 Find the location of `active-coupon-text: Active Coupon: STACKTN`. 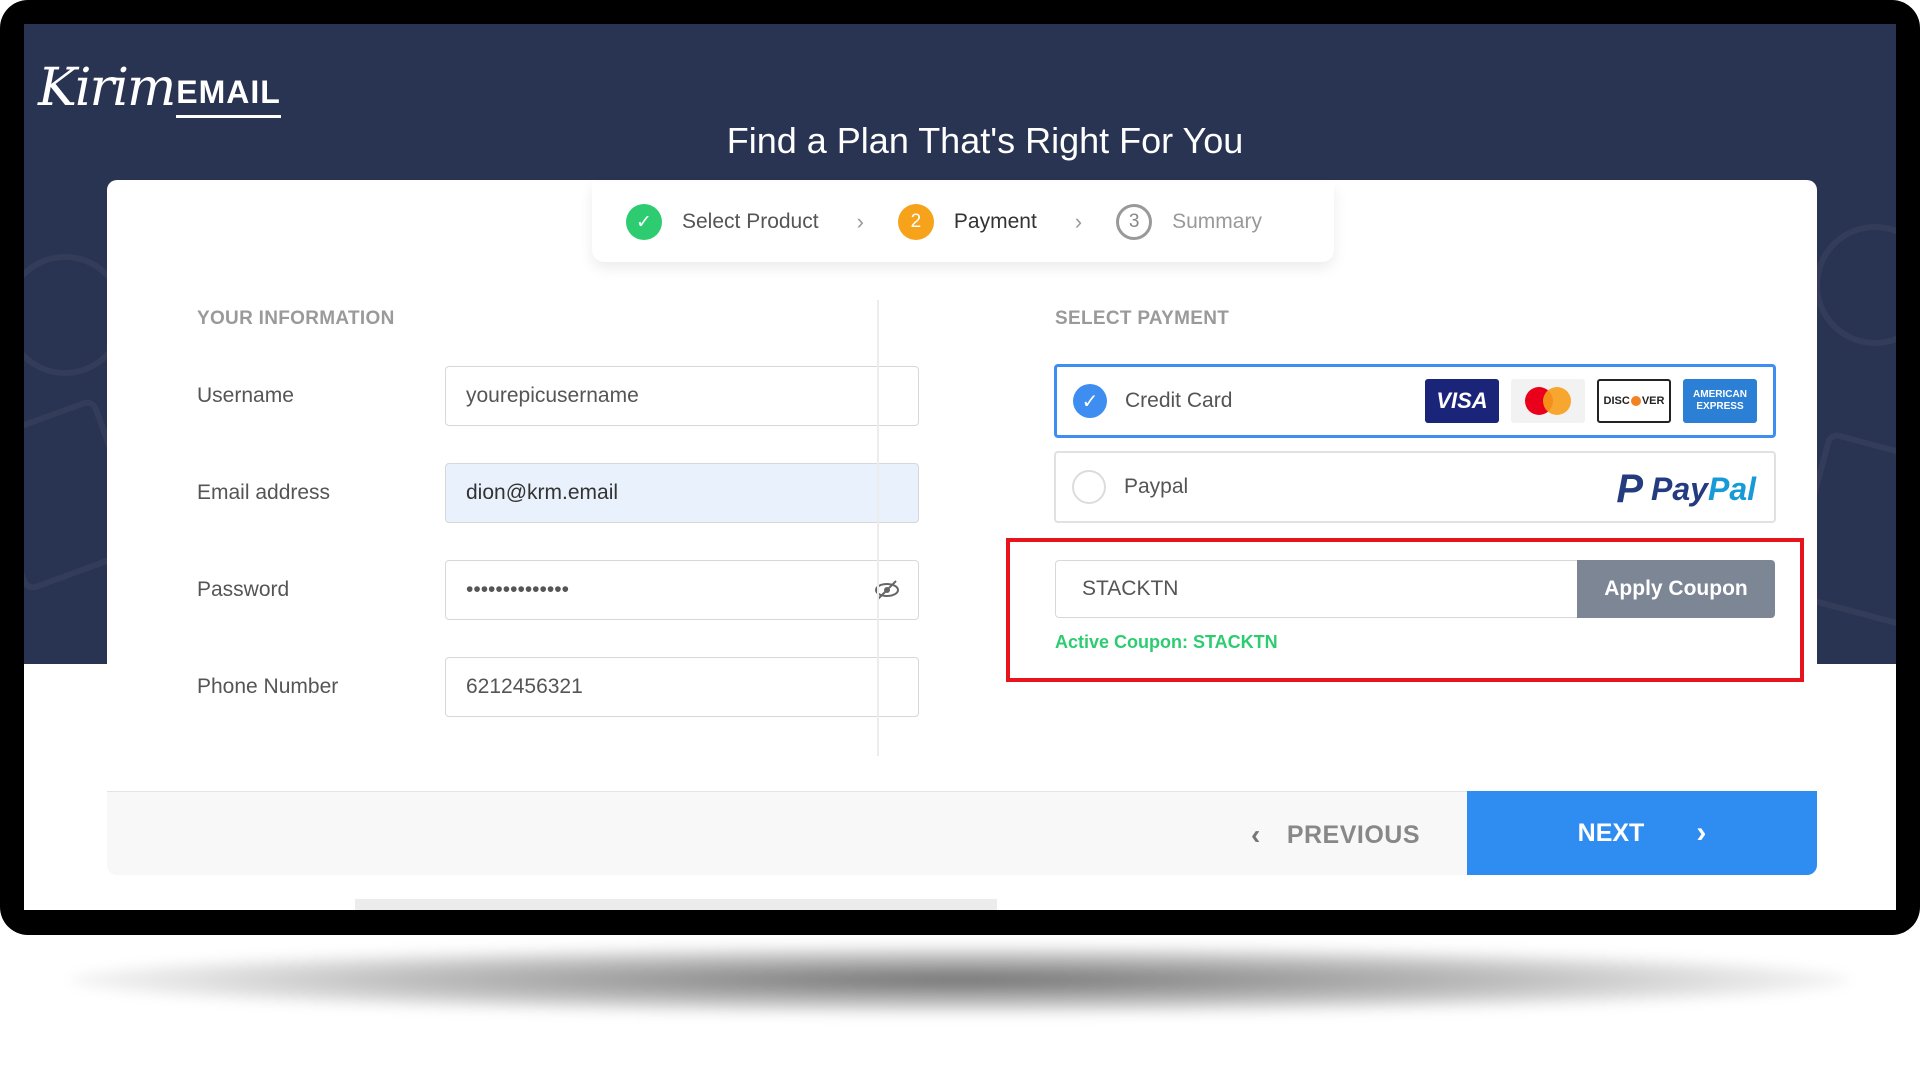

active-coupon-text: Active Coupon: STACKTN is located at coordinates (1166, 642).